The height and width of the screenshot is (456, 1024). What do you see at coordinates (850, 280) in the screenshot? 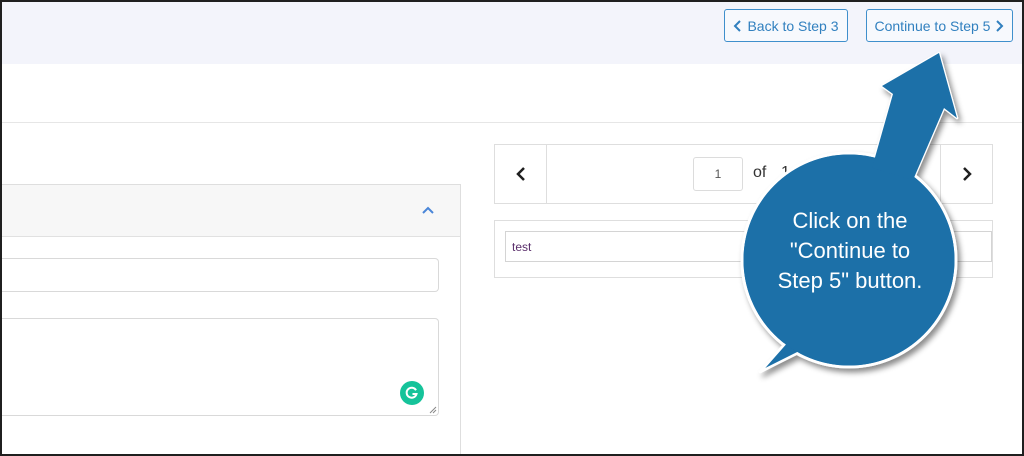
I see `callout-line-3: Step 5" button.` at bounding box center [850, 280].